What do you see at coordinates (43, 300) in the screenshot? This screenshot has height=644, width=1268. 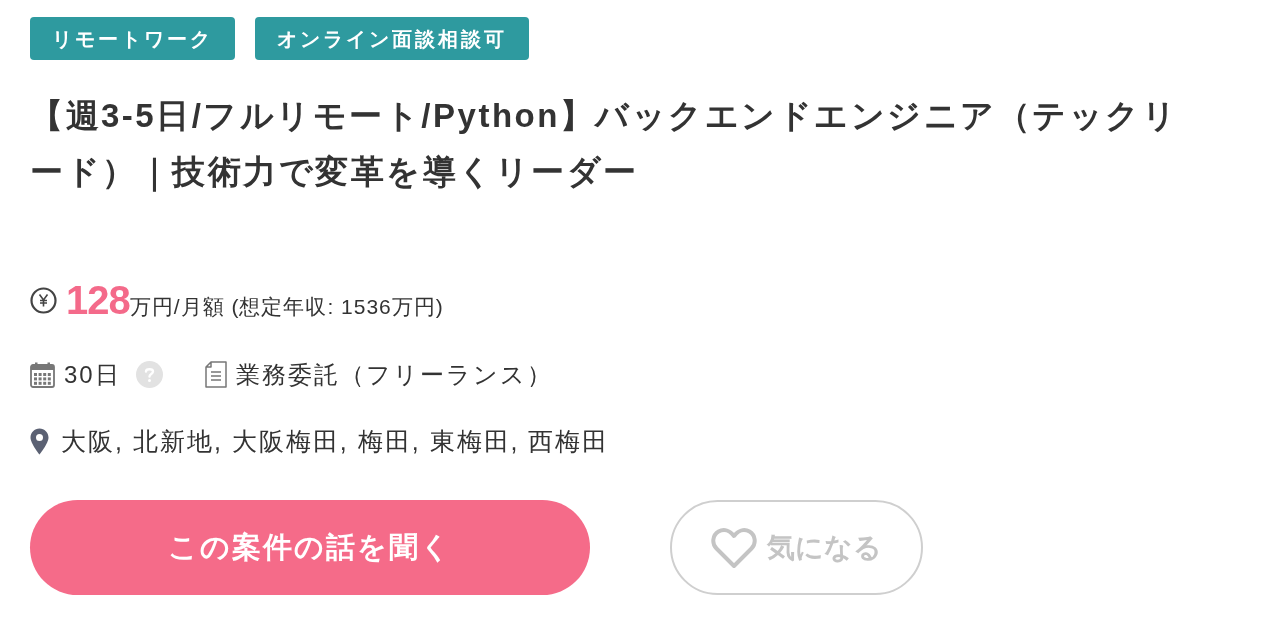 I see `yen-circle-icon` at bounding box center [43, 300].